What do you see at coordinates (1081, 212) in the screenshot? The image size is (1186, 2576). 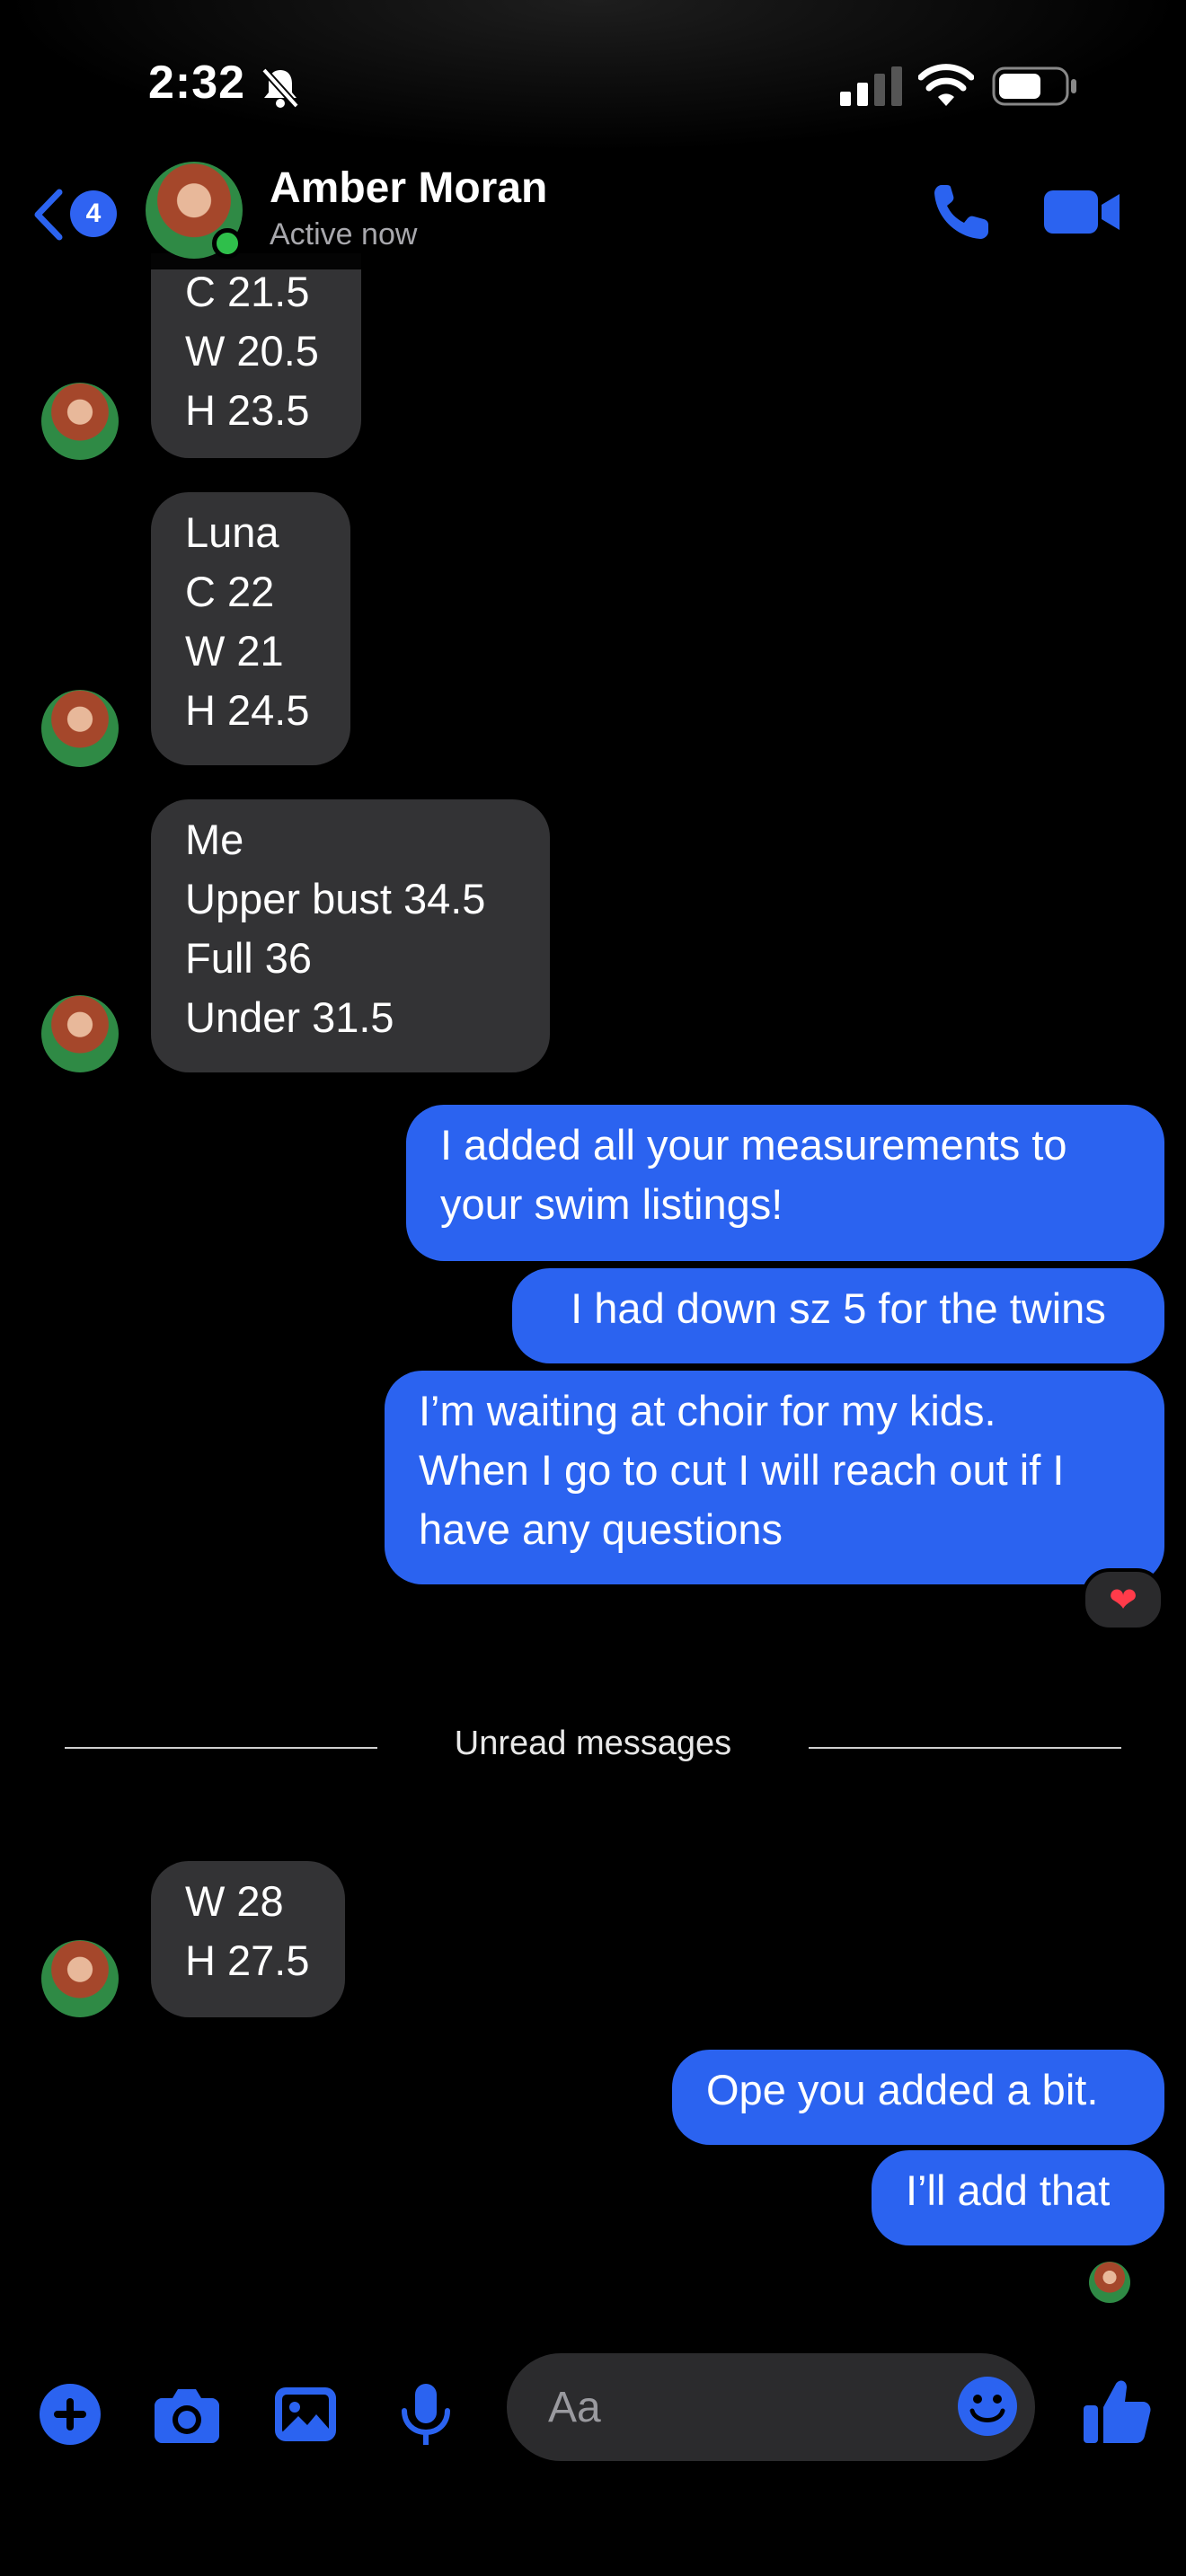 I see `video-call-icon` at bounding box center [1081, 212].